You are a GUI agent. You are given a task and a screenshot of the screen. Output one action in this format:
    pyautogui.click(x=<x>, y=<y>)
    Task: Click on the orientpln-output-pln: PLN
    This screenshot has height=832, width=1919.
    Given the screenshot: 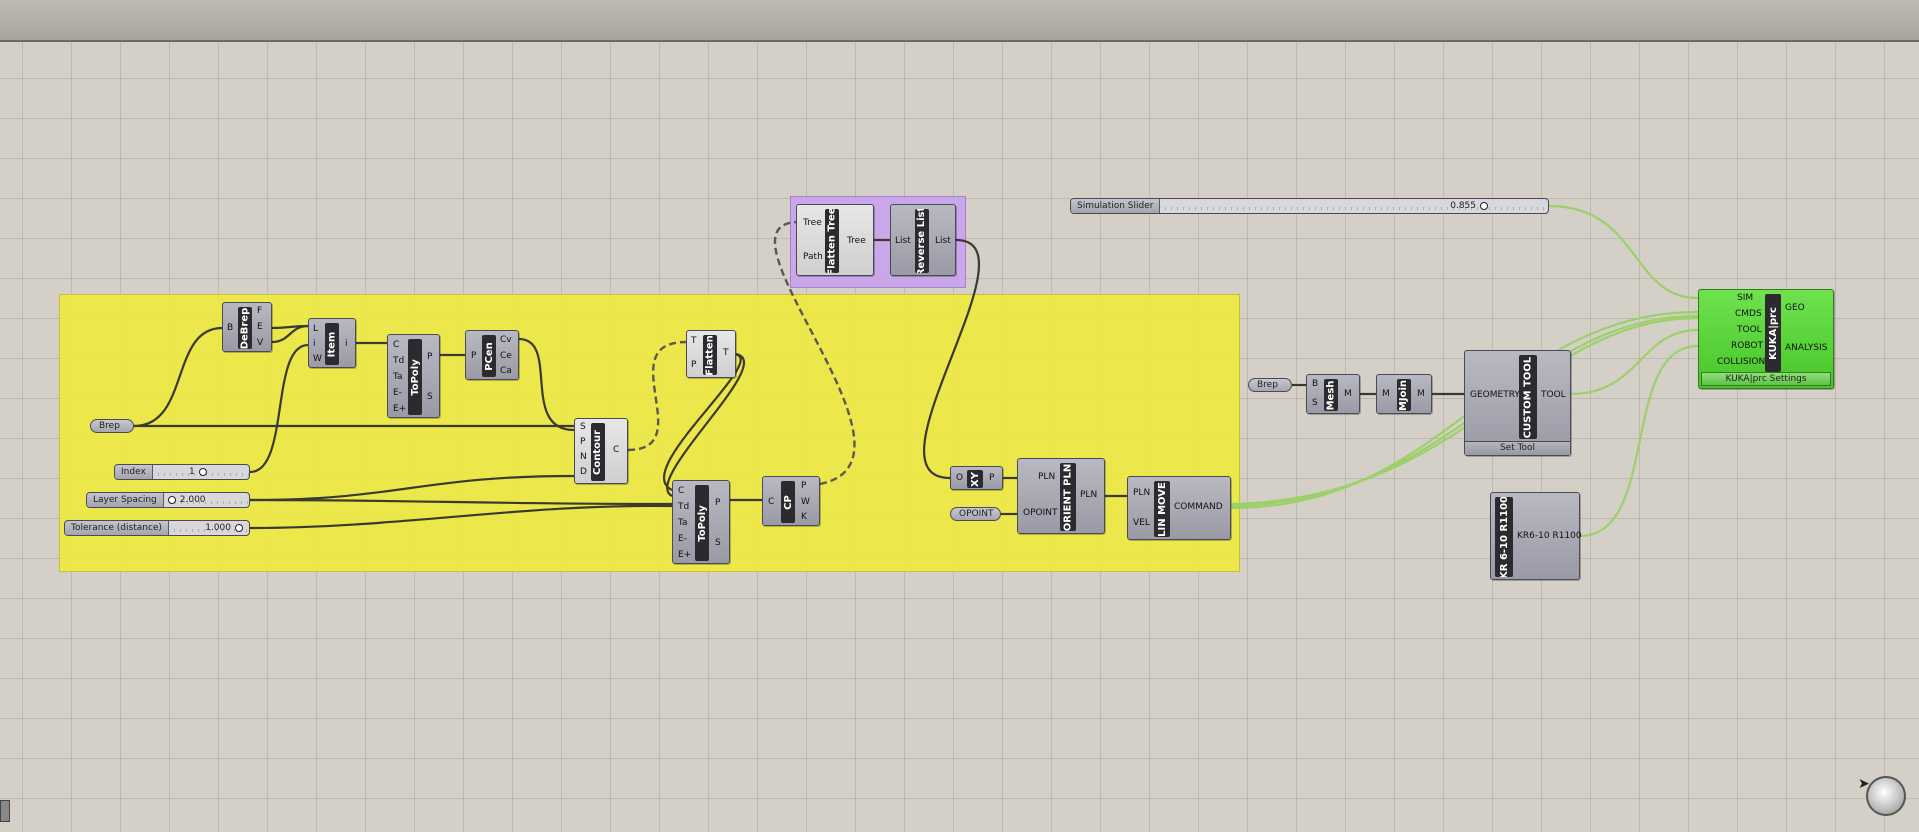 What is the action you would take?
    pyautogui.click(x=1089, y=495)
    